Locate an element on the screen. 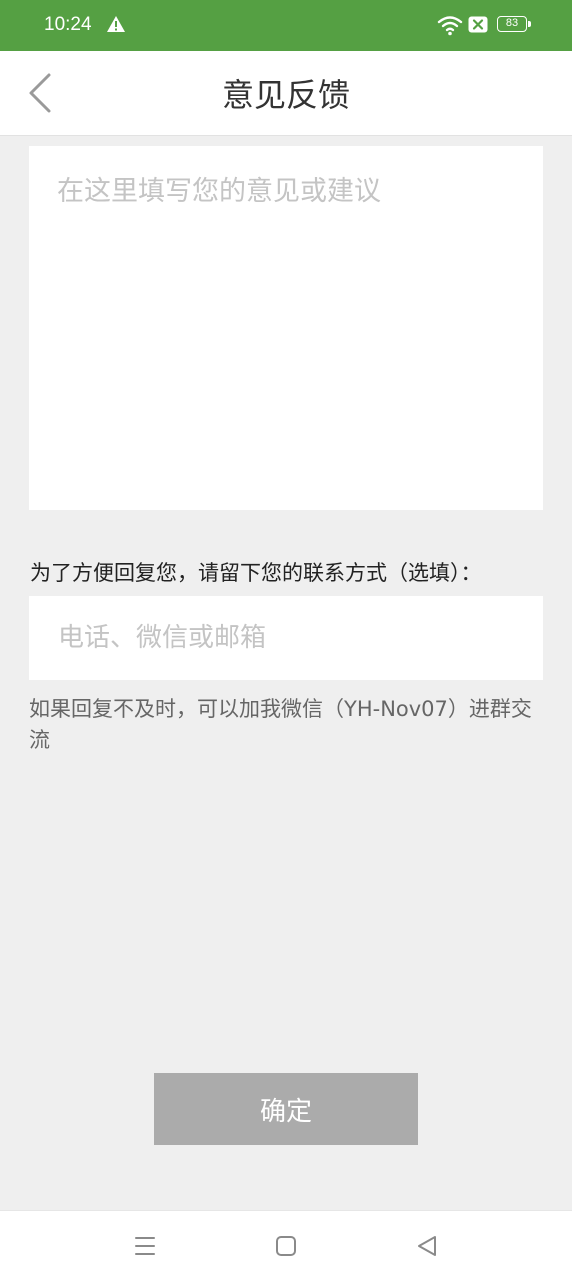 This screenshot has height=1280, width=572. contact-label: 为了方便回复您，请留下您的联系方式（选填）： is located at coordinates (256, 573).